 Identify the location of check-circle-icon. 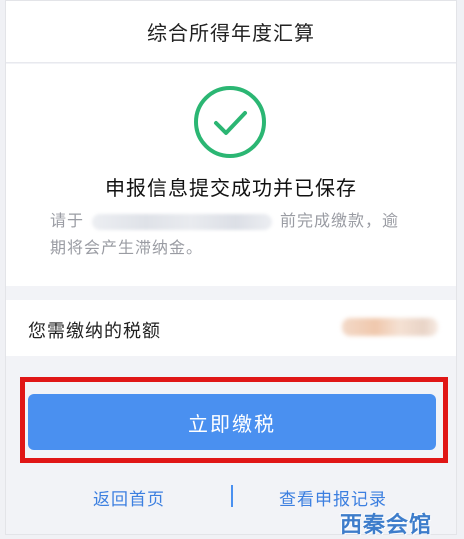
(230, 122).